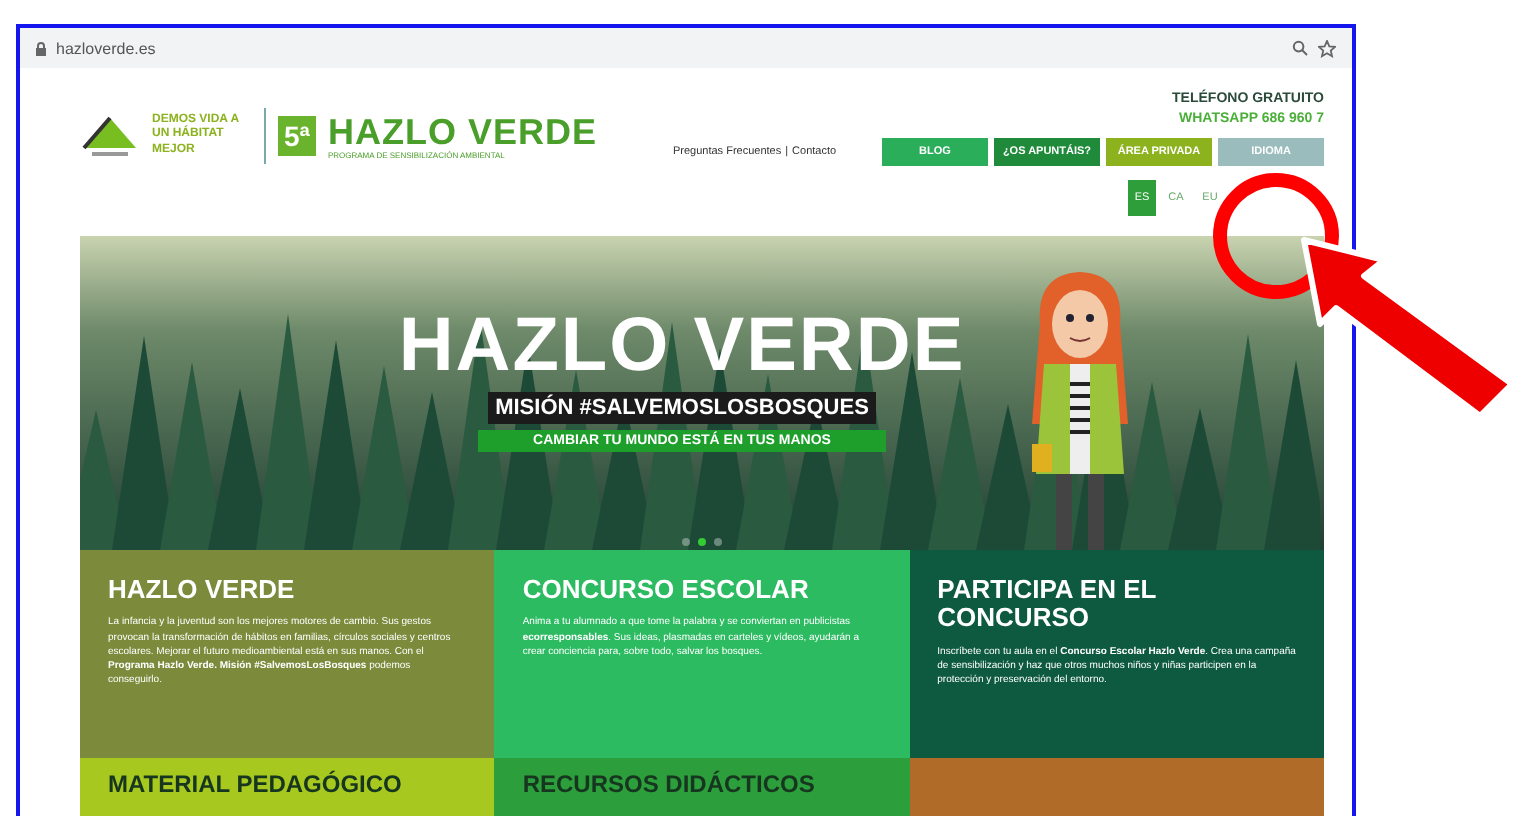 This screenshot has width=1524, height=816. What do you see at coordinates (682, 346) in the screenshot?
I see `hero-title: HAZLO VERDE` at bounding box center [682, 346].